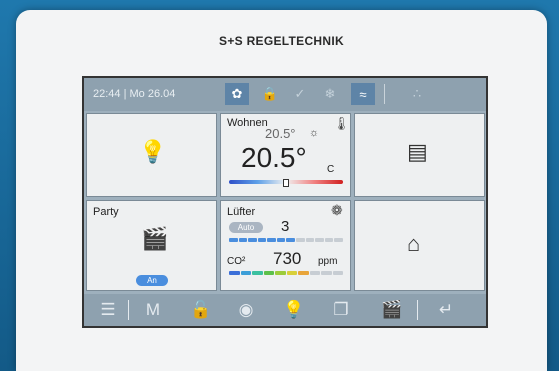 The width and height of the screenshot is (559, 371). I want to click on blinds-icon: ▤, so click(417, 151).